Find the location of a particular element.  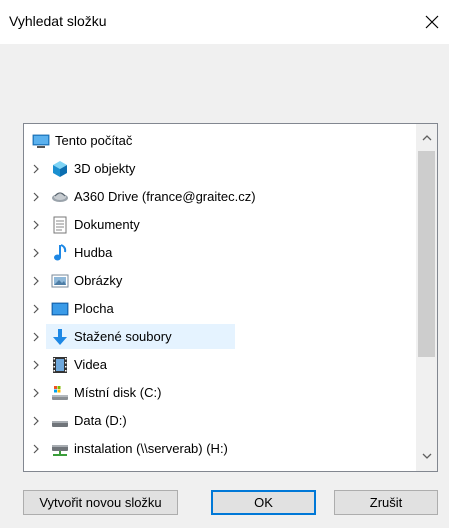

tree-item-label: Tento počítač is located at coordinates (94, 140).